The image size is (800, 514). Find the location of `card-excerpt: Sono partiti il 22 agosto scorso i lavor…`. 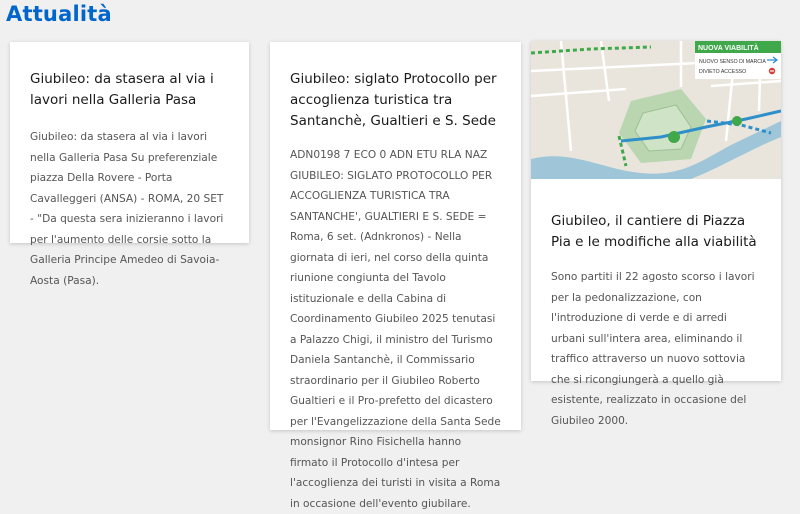

card-excerpt: Sono partiti il 22 agosto scorso i lavor… is located at coordinates (653, 349).